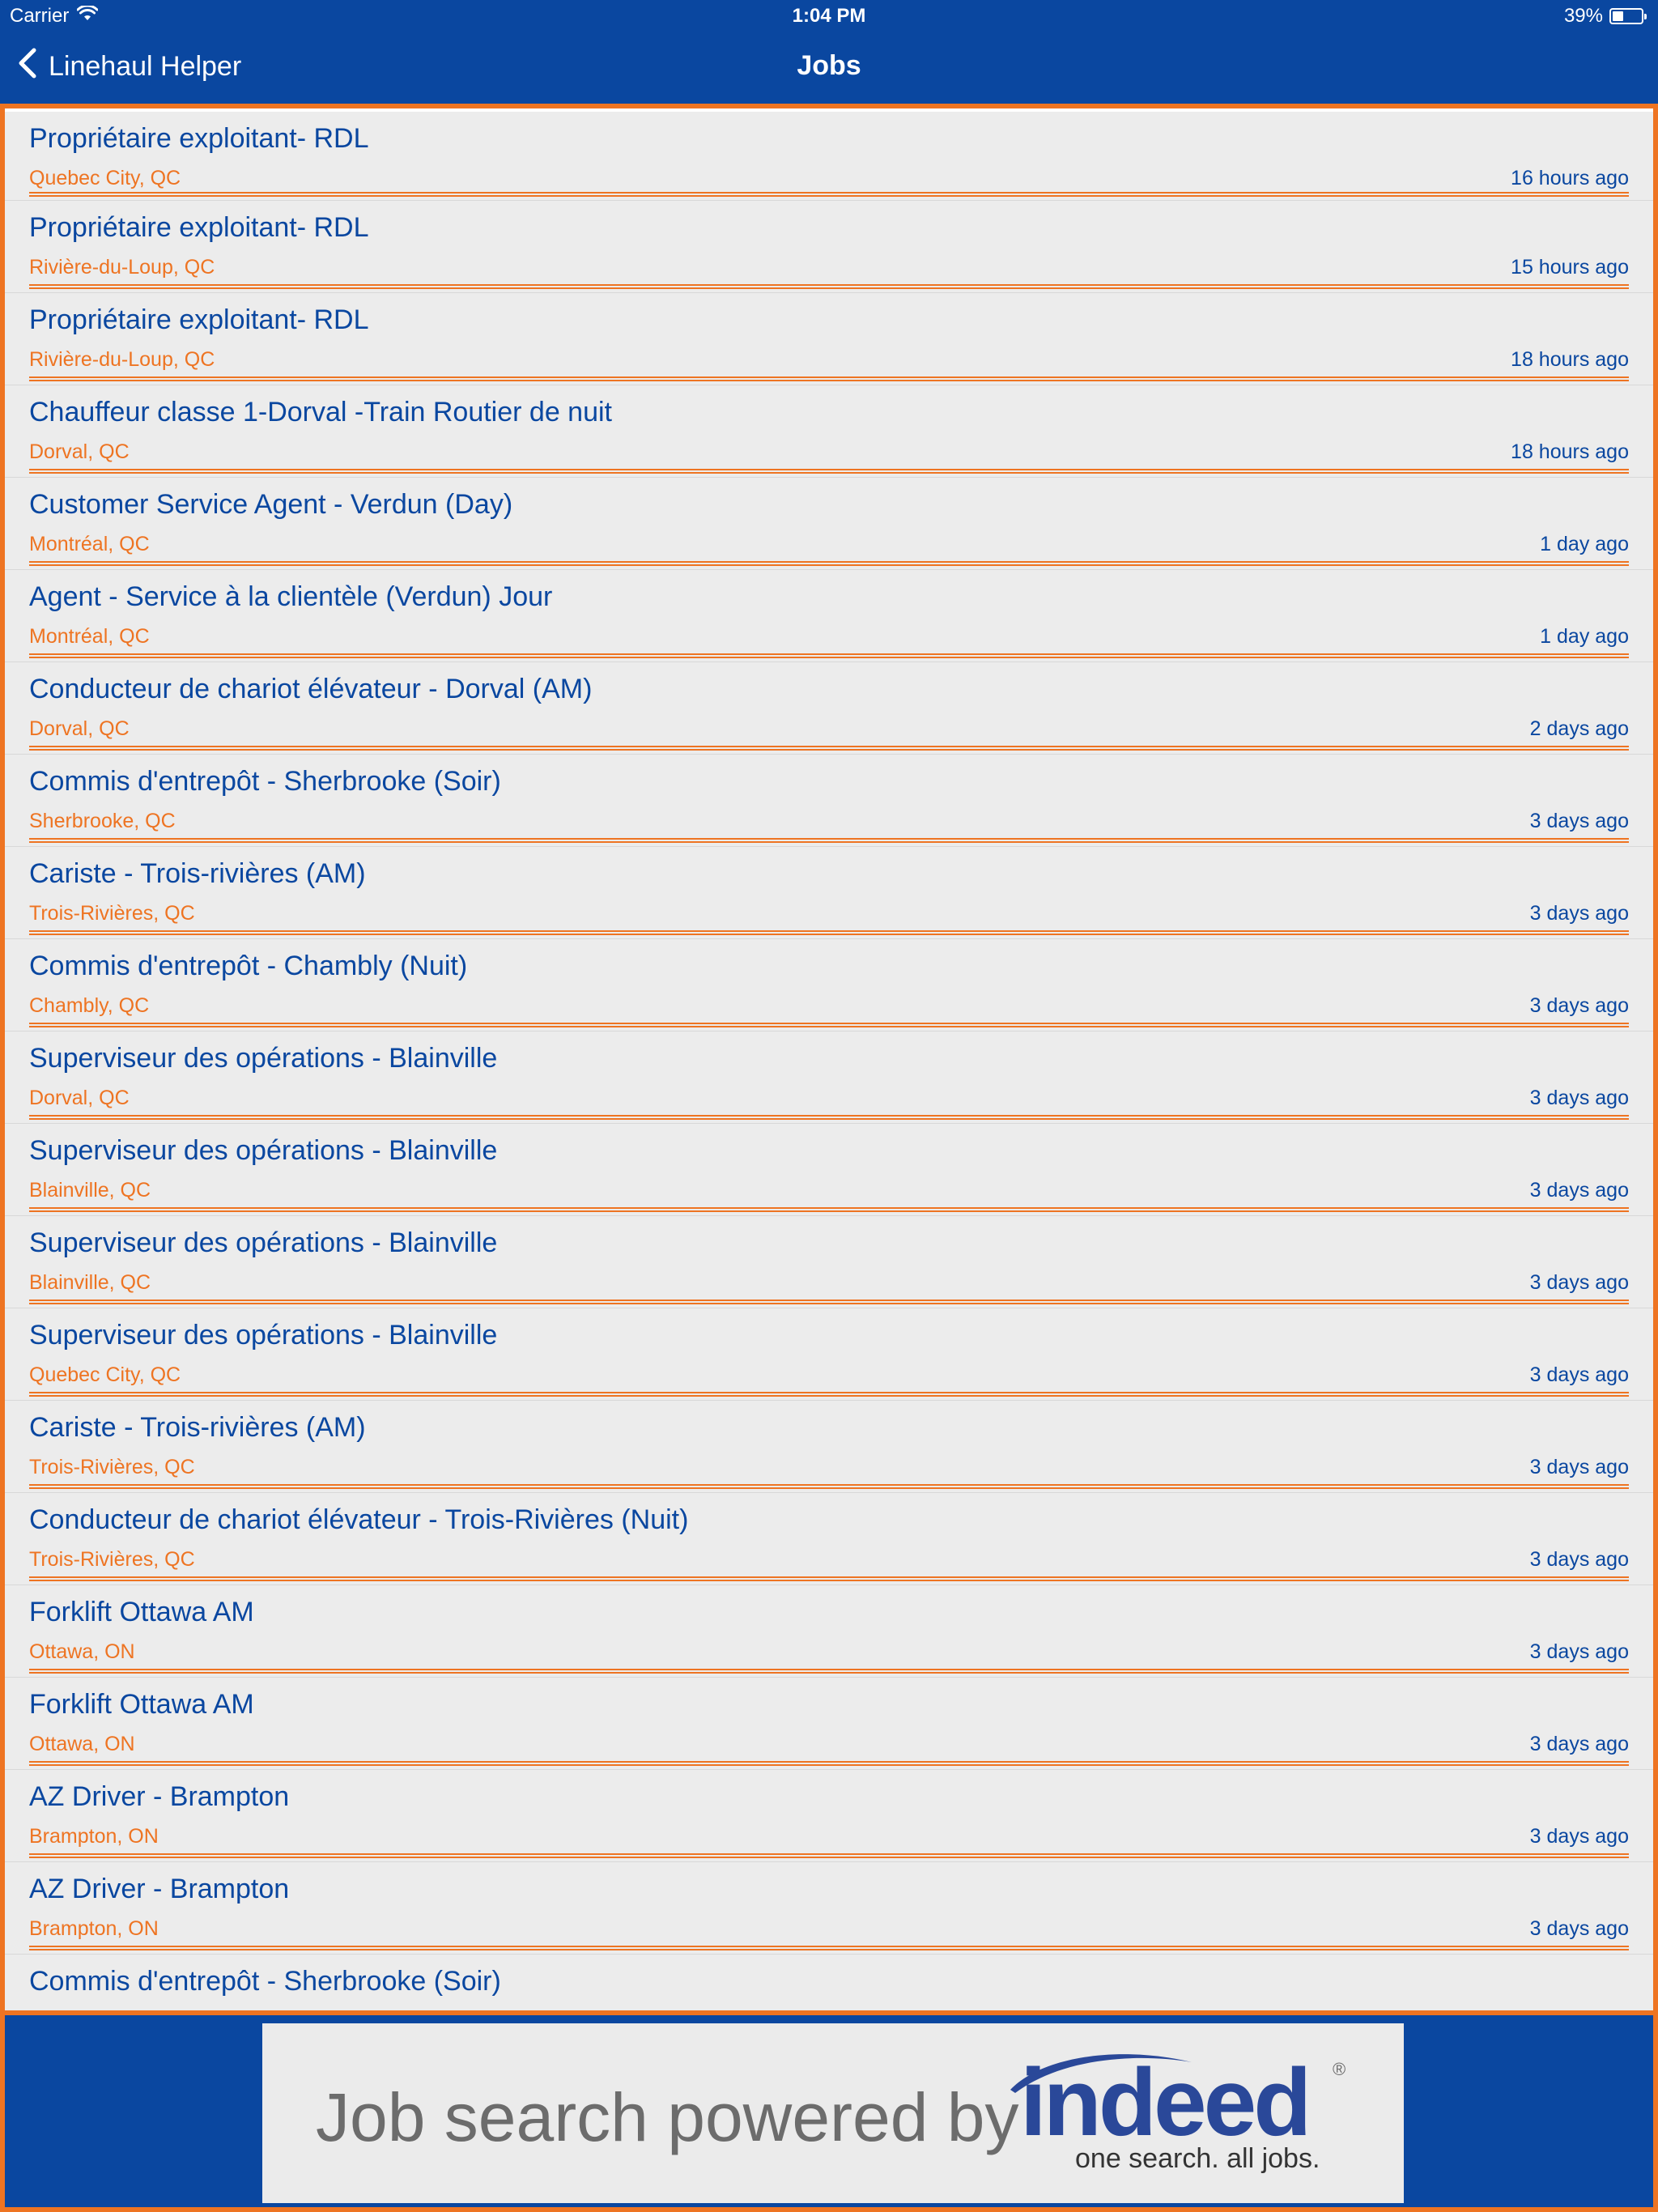 This screenshot has height=2212, width=1658. I want to click on navigation-bar: Linehaul Helper Jobs, so click(829, 68).